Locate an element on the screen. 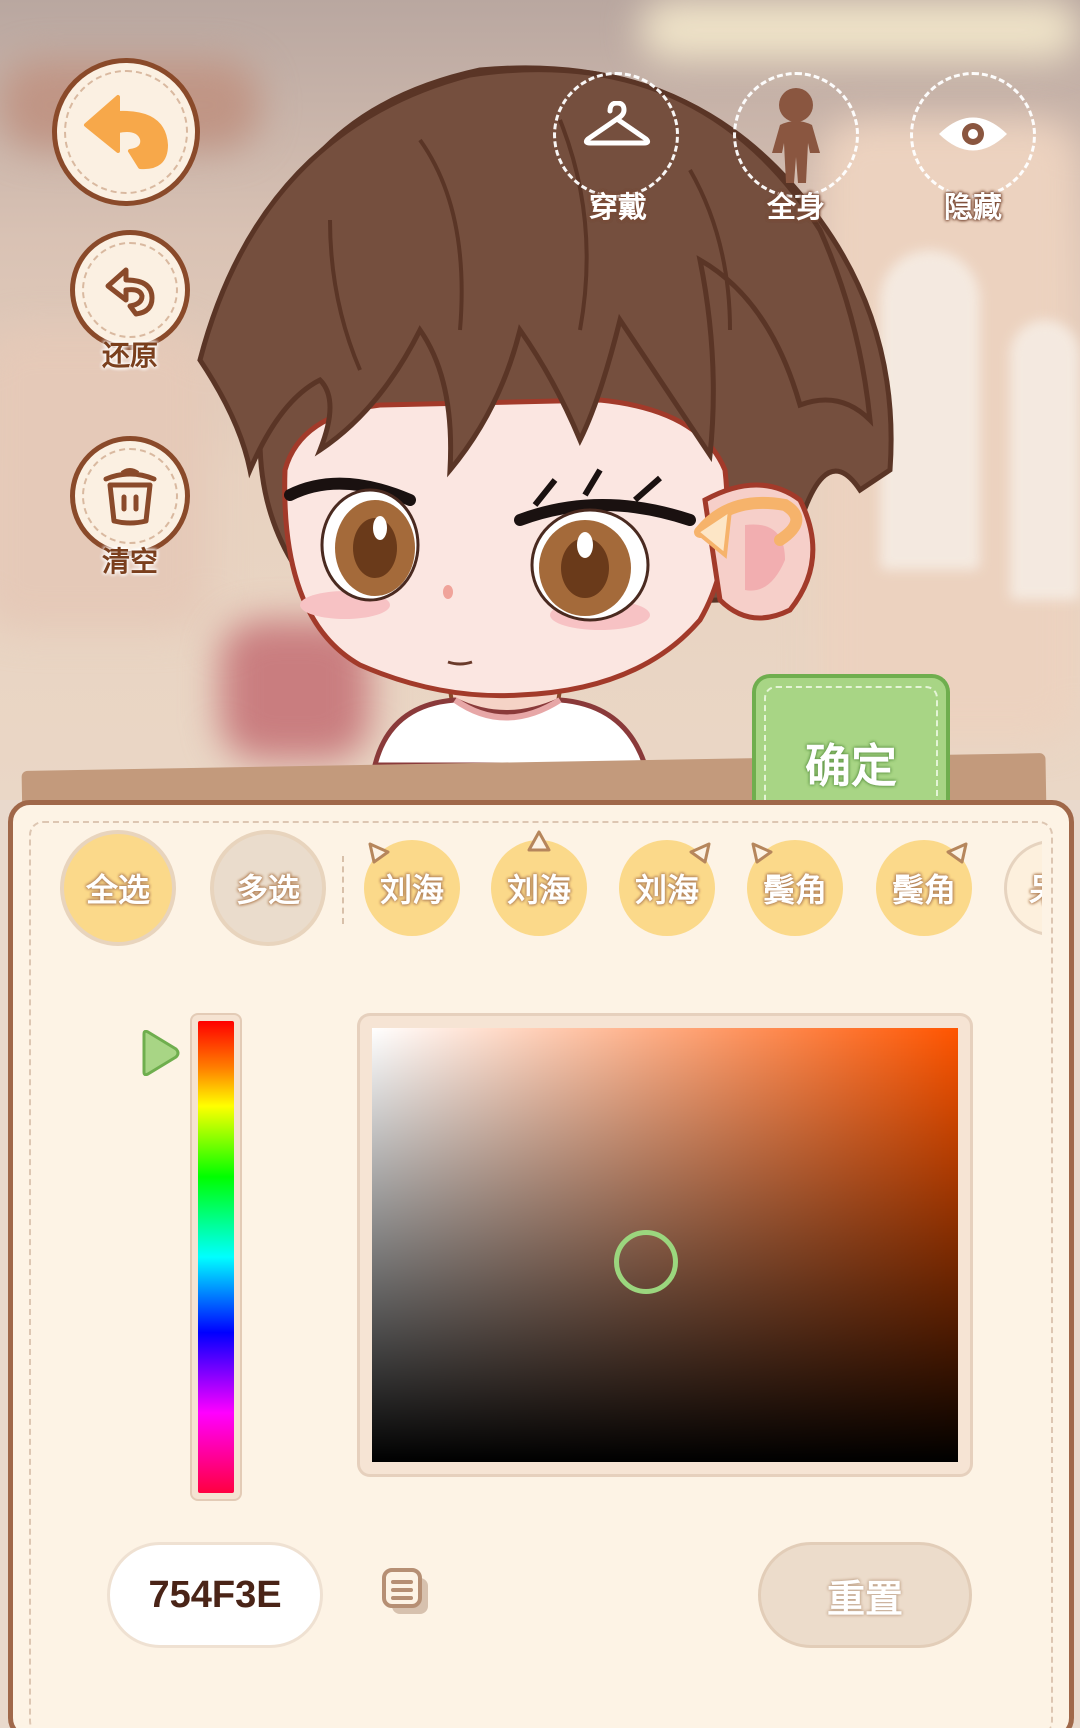  part-chip-bangs-left: 刘海 is located at coordinates (412, 888).